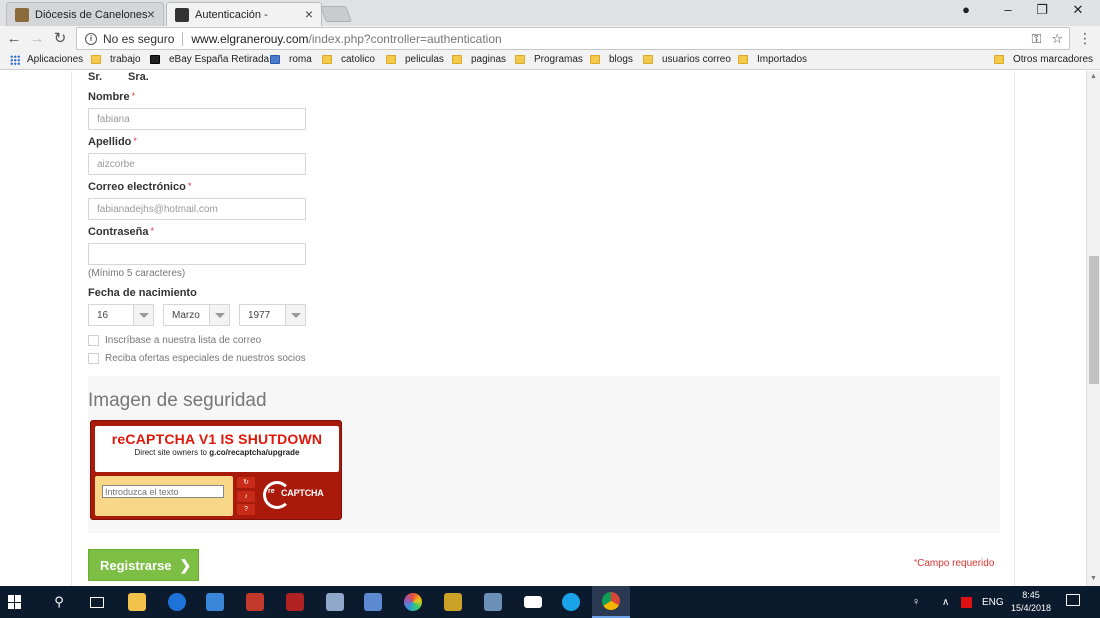 Image resolution: width=1100 pixels, height=618 pixels. Describe the element at coordinates (177, 602) in the screenshot. I see `taskbar-edge` at that location.